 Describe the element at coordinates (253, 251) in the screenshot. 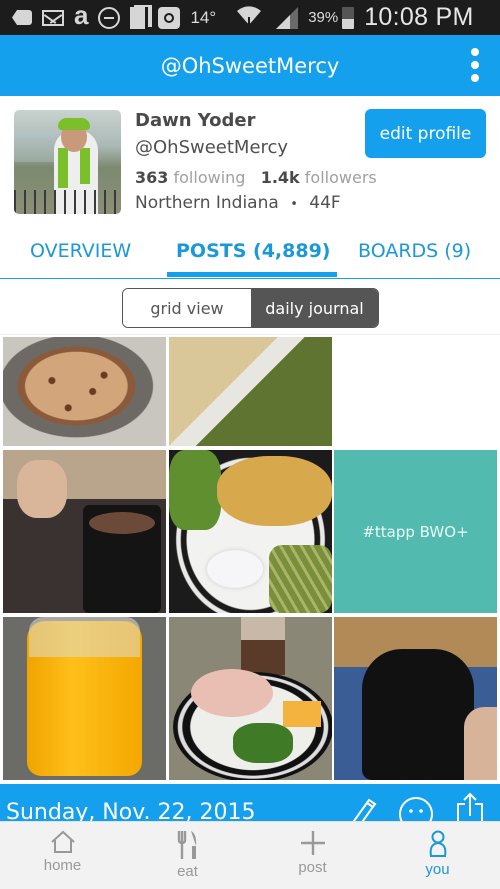

I see `tab-posts: POSTS (4,889)` at that location.